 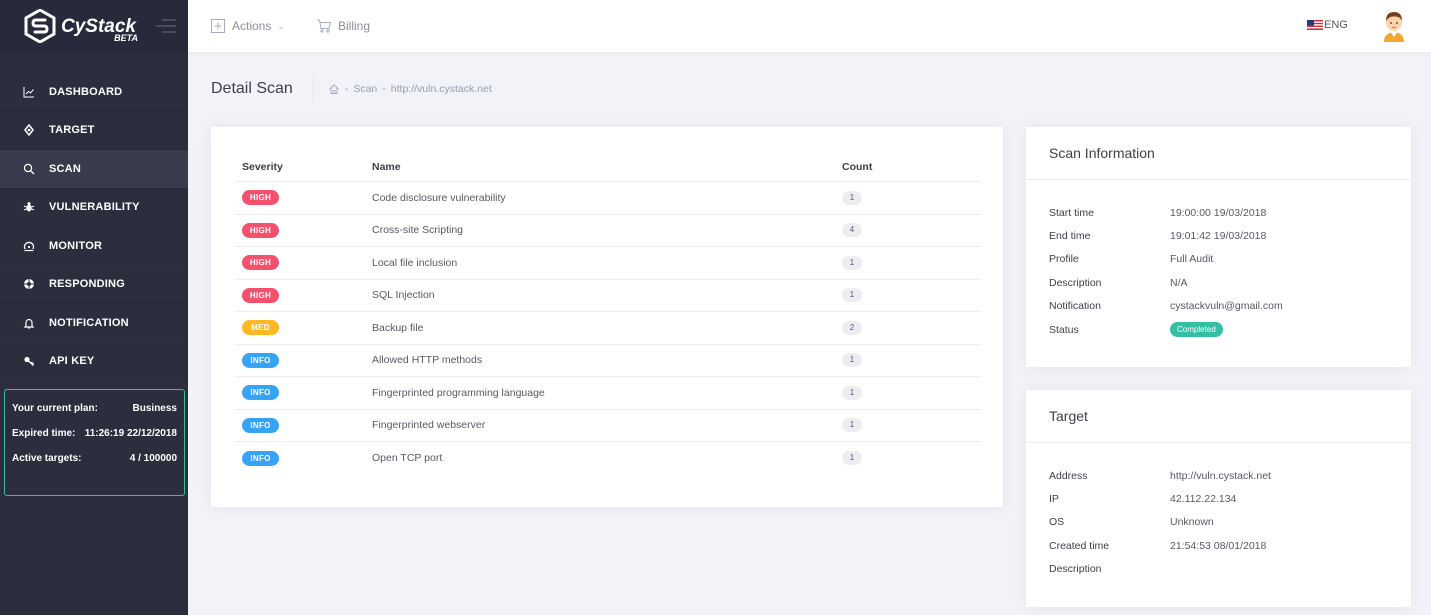 I want to click on status-badge: Completed, so click(x=1196, y=330).